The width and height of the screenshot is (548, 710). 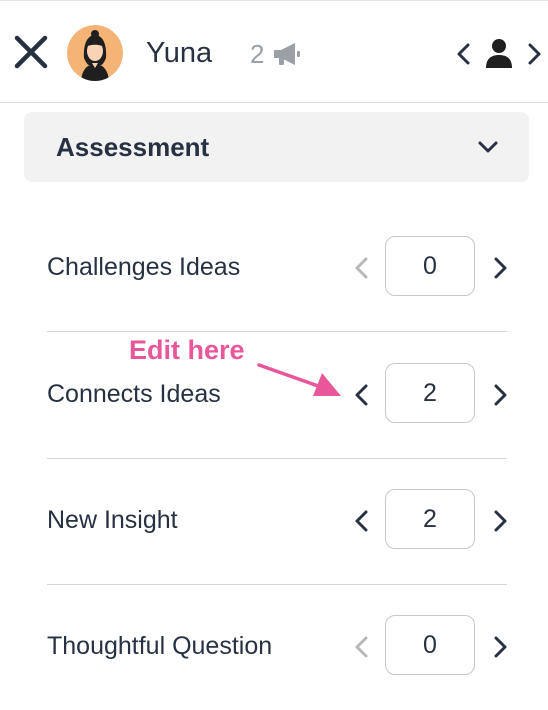 I want to click on avatar, so click(x=95, y=53).